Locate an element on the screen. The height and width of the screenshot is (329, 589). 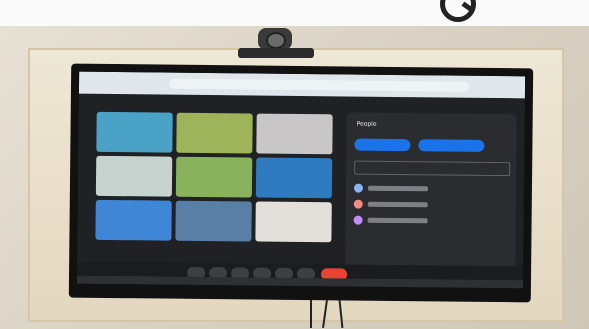
browser-toolbar is located at coordinates (302, 85).